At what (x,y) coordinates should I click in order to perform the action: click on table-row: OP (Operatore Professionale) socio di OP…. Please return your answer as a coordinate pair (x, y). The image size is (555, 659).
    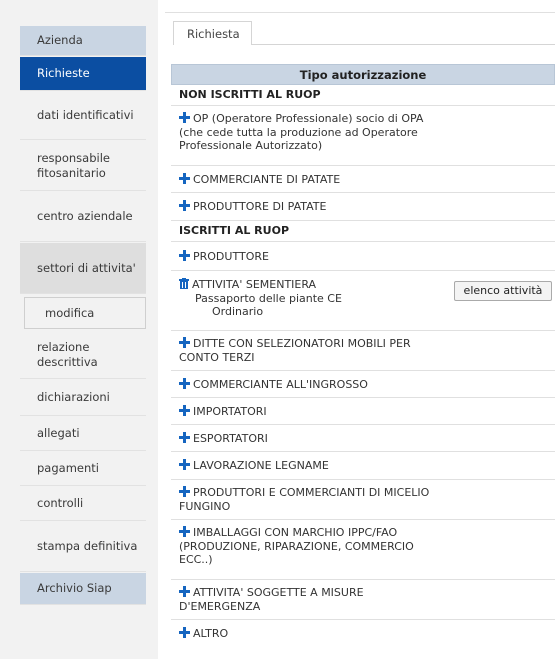
    Looking at the image, I should click on (363, 136).